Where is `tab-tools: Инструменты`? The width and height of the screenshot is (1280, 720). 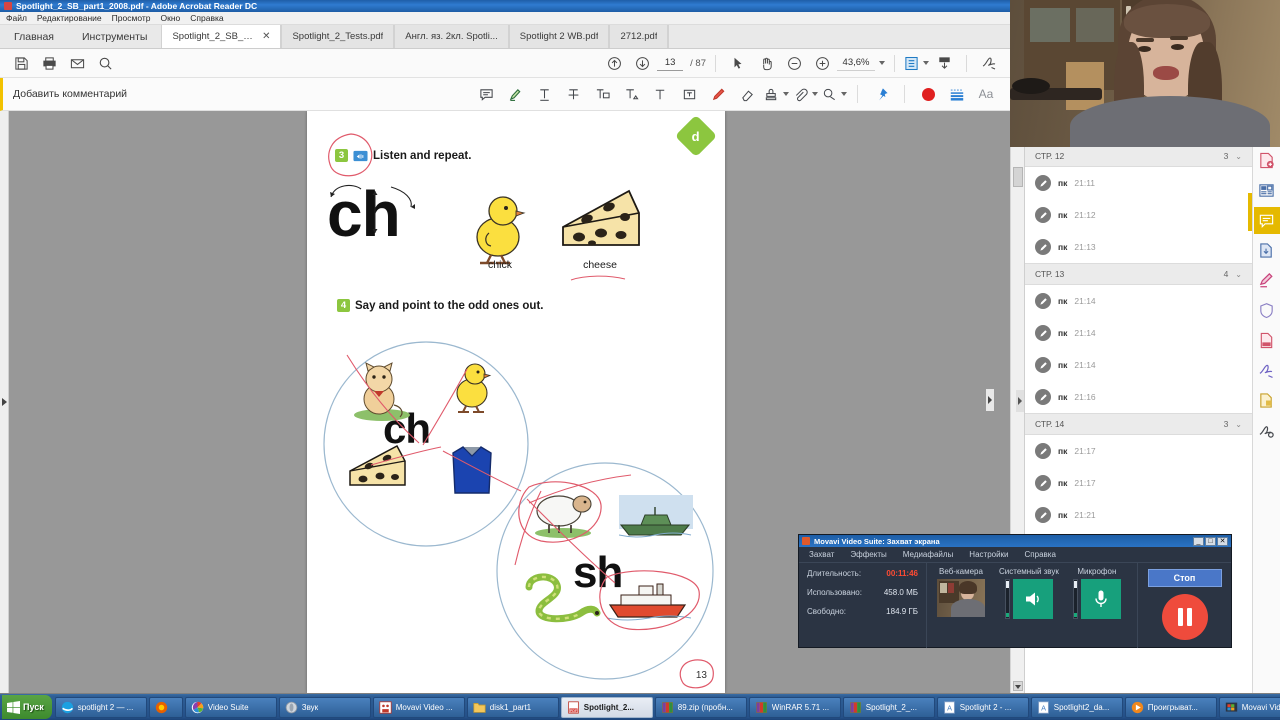
tab-tools: Инструменты is located at coordinates (114, 36).